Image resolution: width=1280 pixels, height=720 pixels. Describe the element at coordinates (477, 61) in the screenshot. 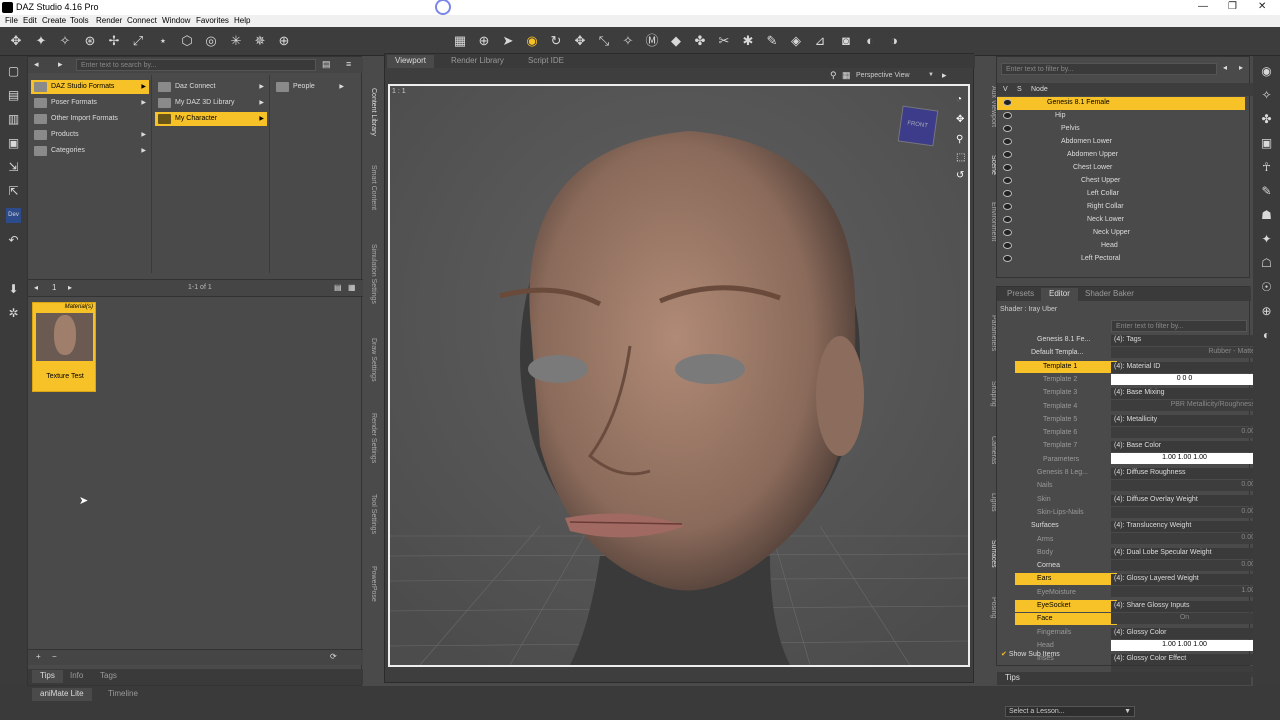

I see `tab-render-library: Render Library` at that location.